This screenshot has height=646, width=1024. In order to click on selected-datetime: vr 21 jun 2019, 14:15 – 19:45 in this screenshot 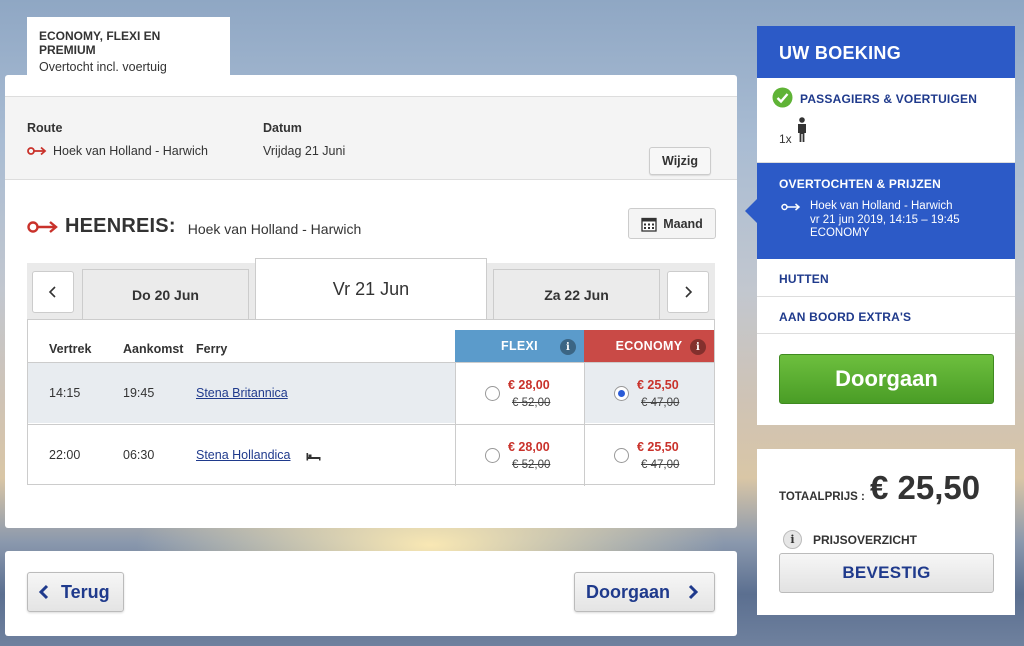, I will do `click(885, 219)`.